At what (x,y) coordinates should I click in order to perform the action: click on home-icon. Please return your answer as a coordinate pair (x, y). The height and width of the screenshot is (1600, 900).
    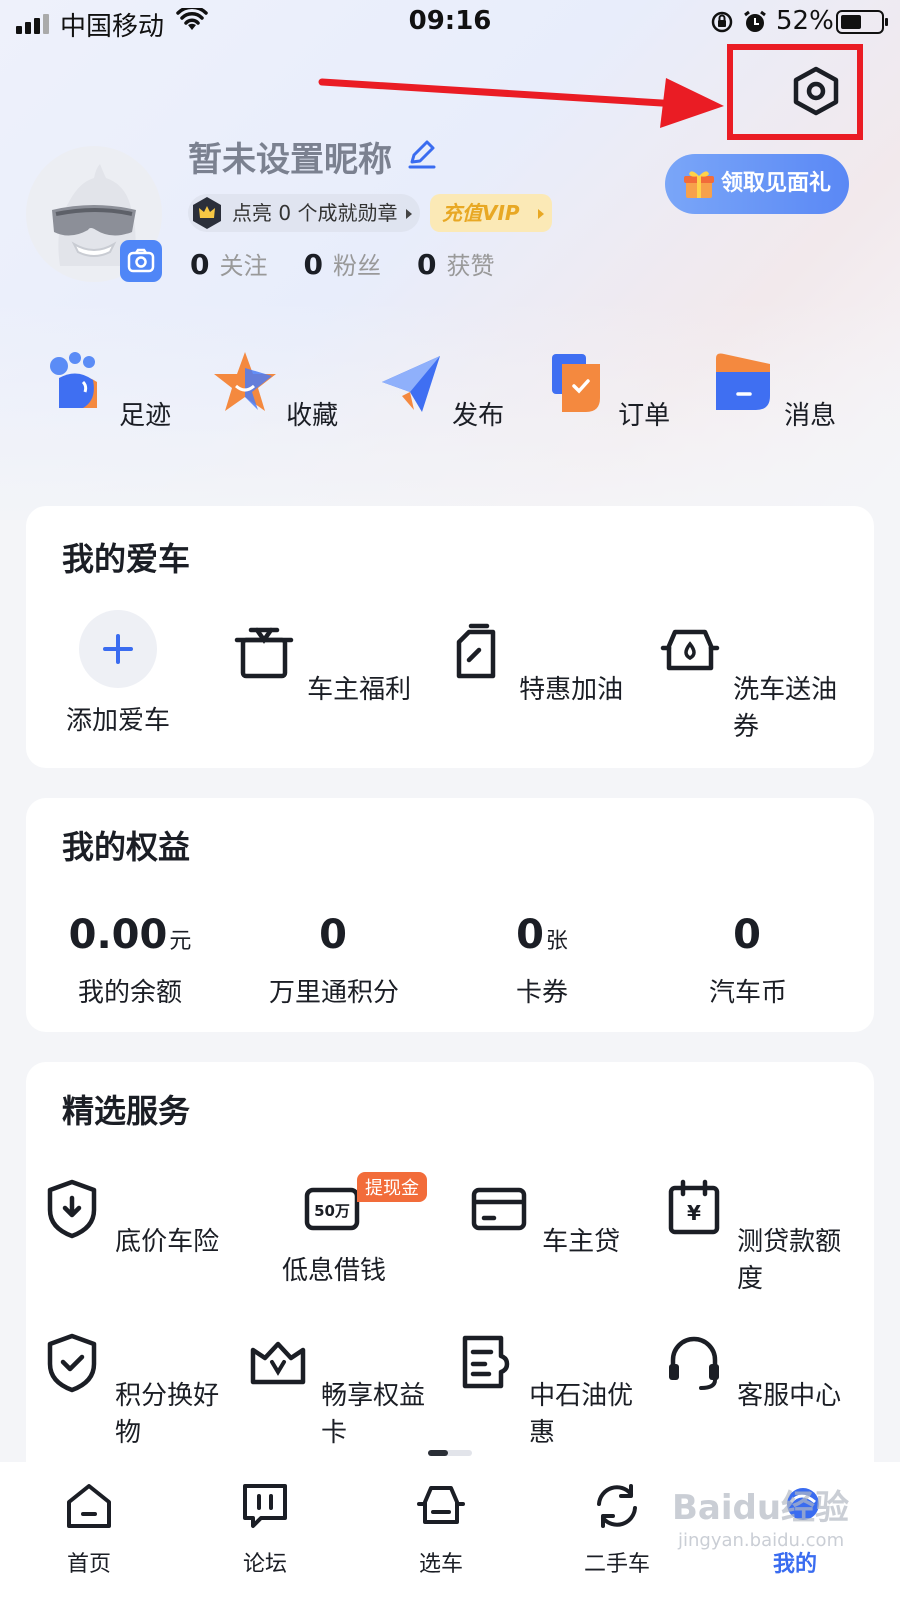
    Looking at the image, I should click on (89, 1506).